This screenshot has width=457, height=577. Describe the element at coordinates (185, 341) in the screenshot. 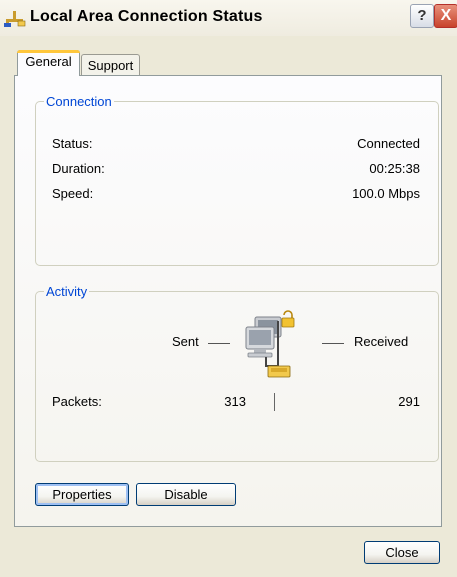

I see `sent-label: Sent` at that location.